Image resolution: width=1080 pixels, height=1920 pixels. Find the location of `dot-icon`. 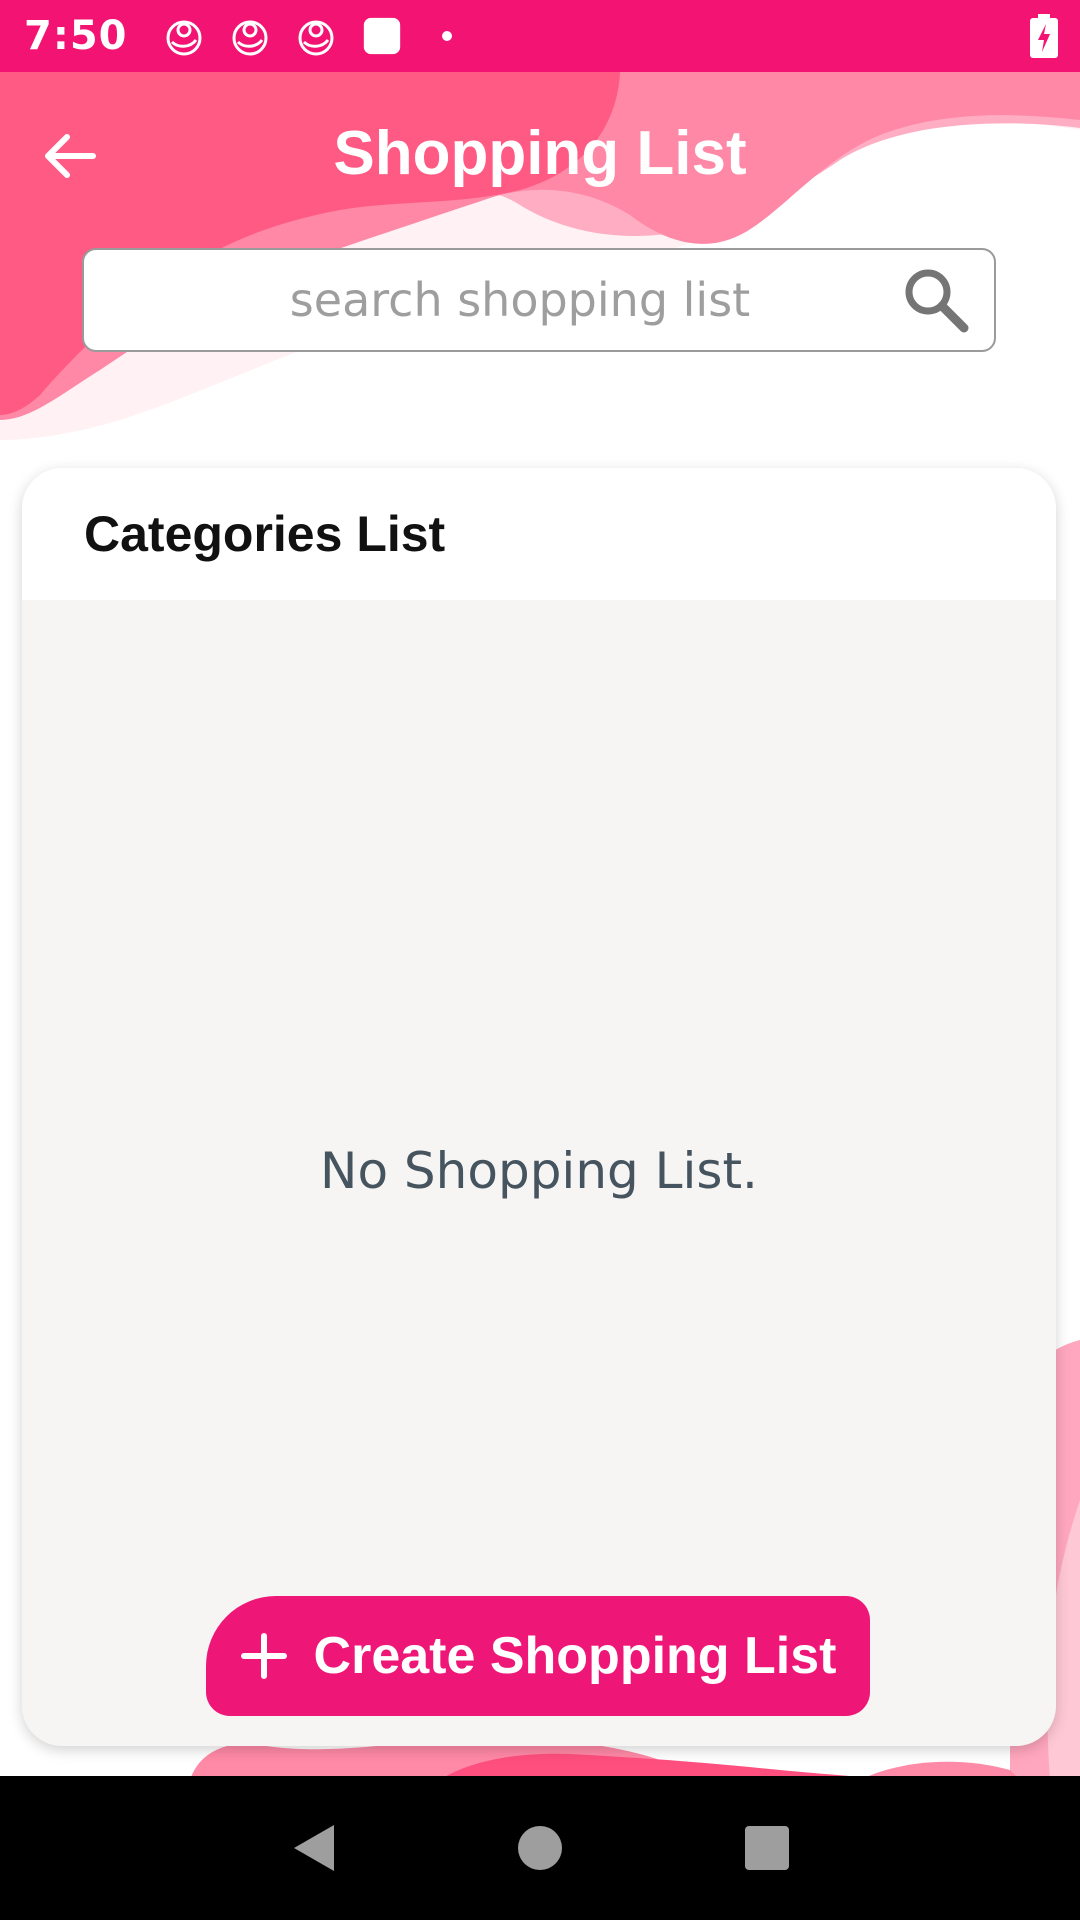

dot-icon is located at coordinates (446, 36).